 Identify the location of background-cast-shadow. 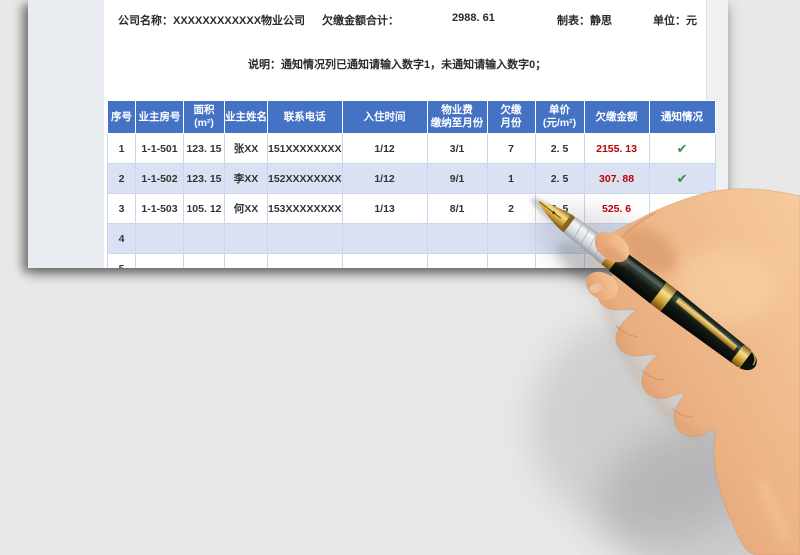
(655, 425).